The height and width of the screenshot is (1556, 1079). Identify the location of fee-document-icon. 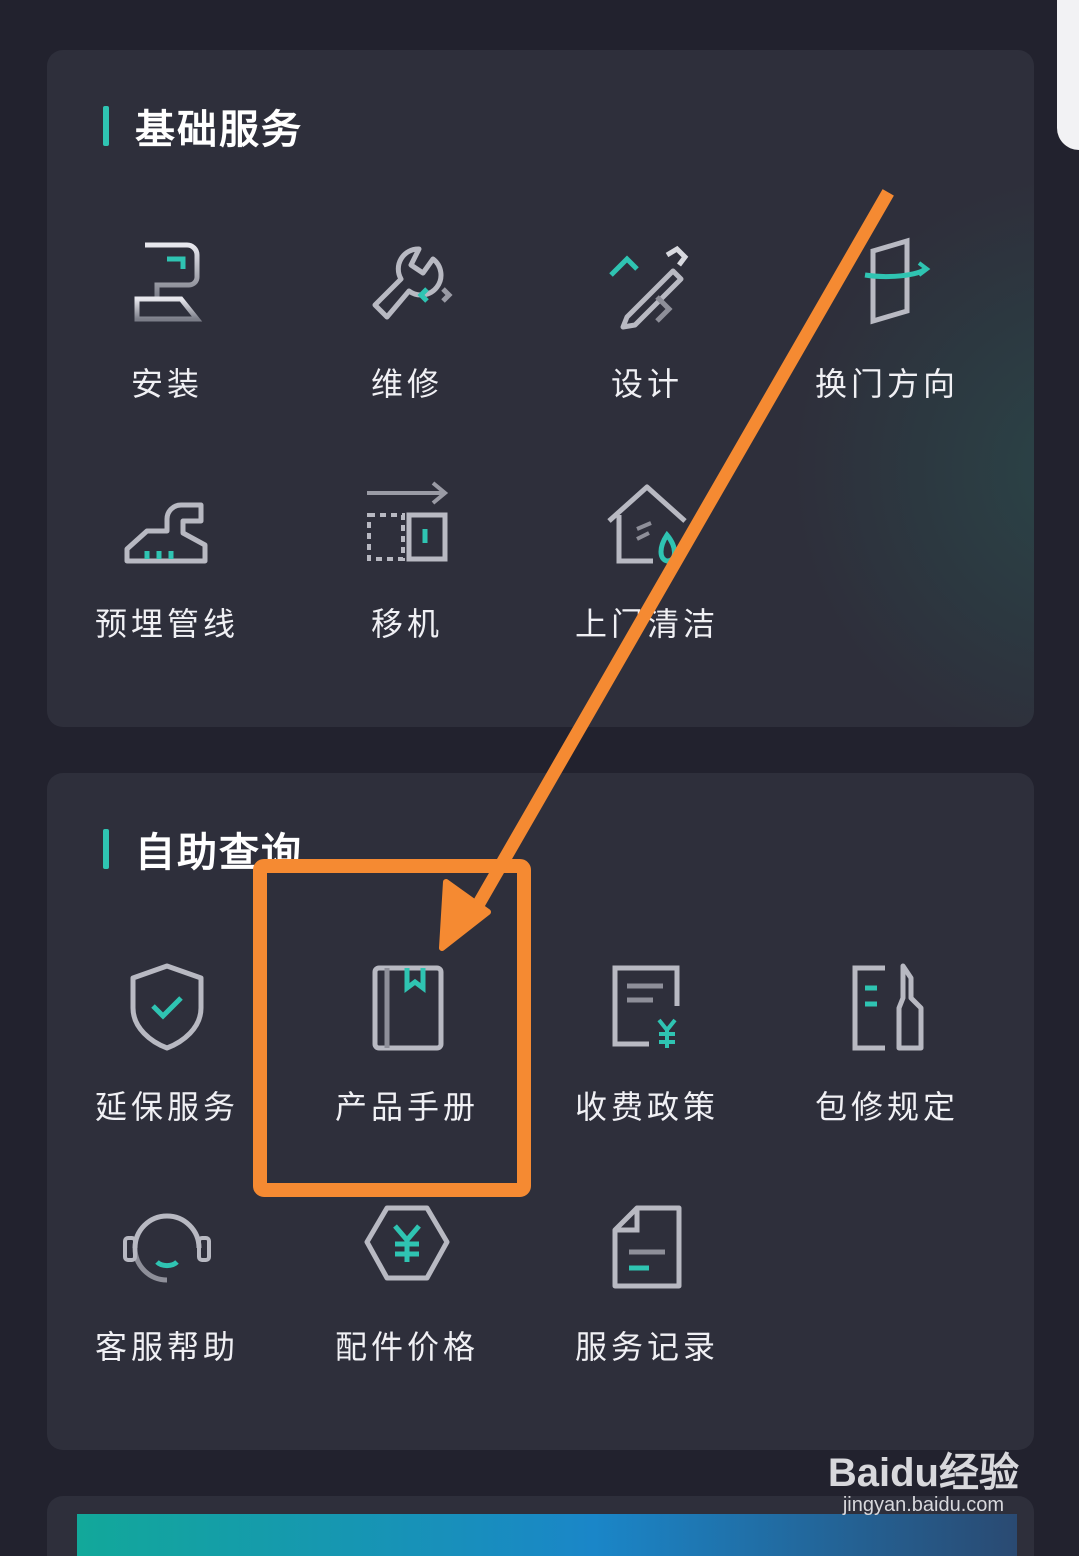
(646, 1006).